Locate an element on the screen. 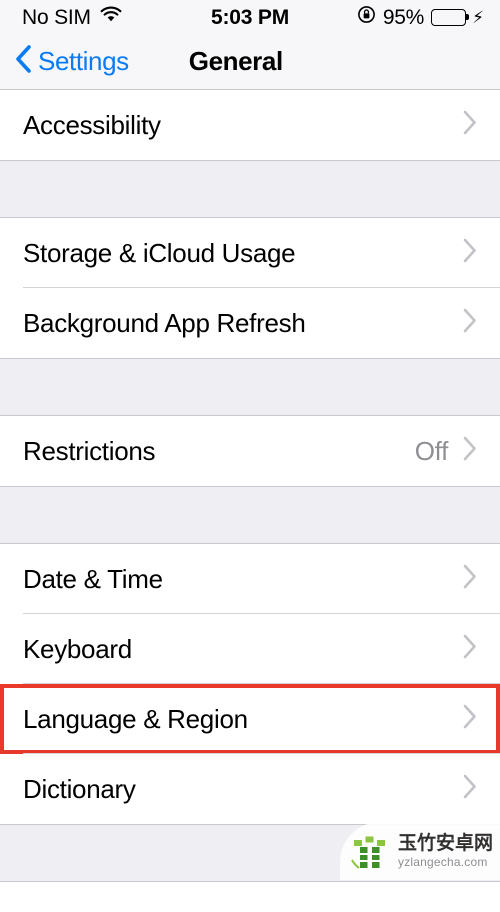 The image size is (500, 912). row-label: Dictionary is located at coordinates (79, 788).